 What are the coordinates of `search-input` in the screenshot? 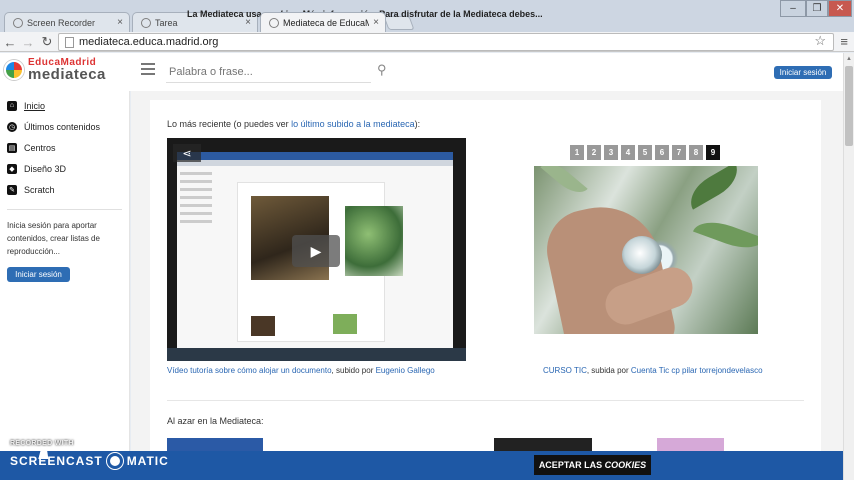 It's located at (268, 72).